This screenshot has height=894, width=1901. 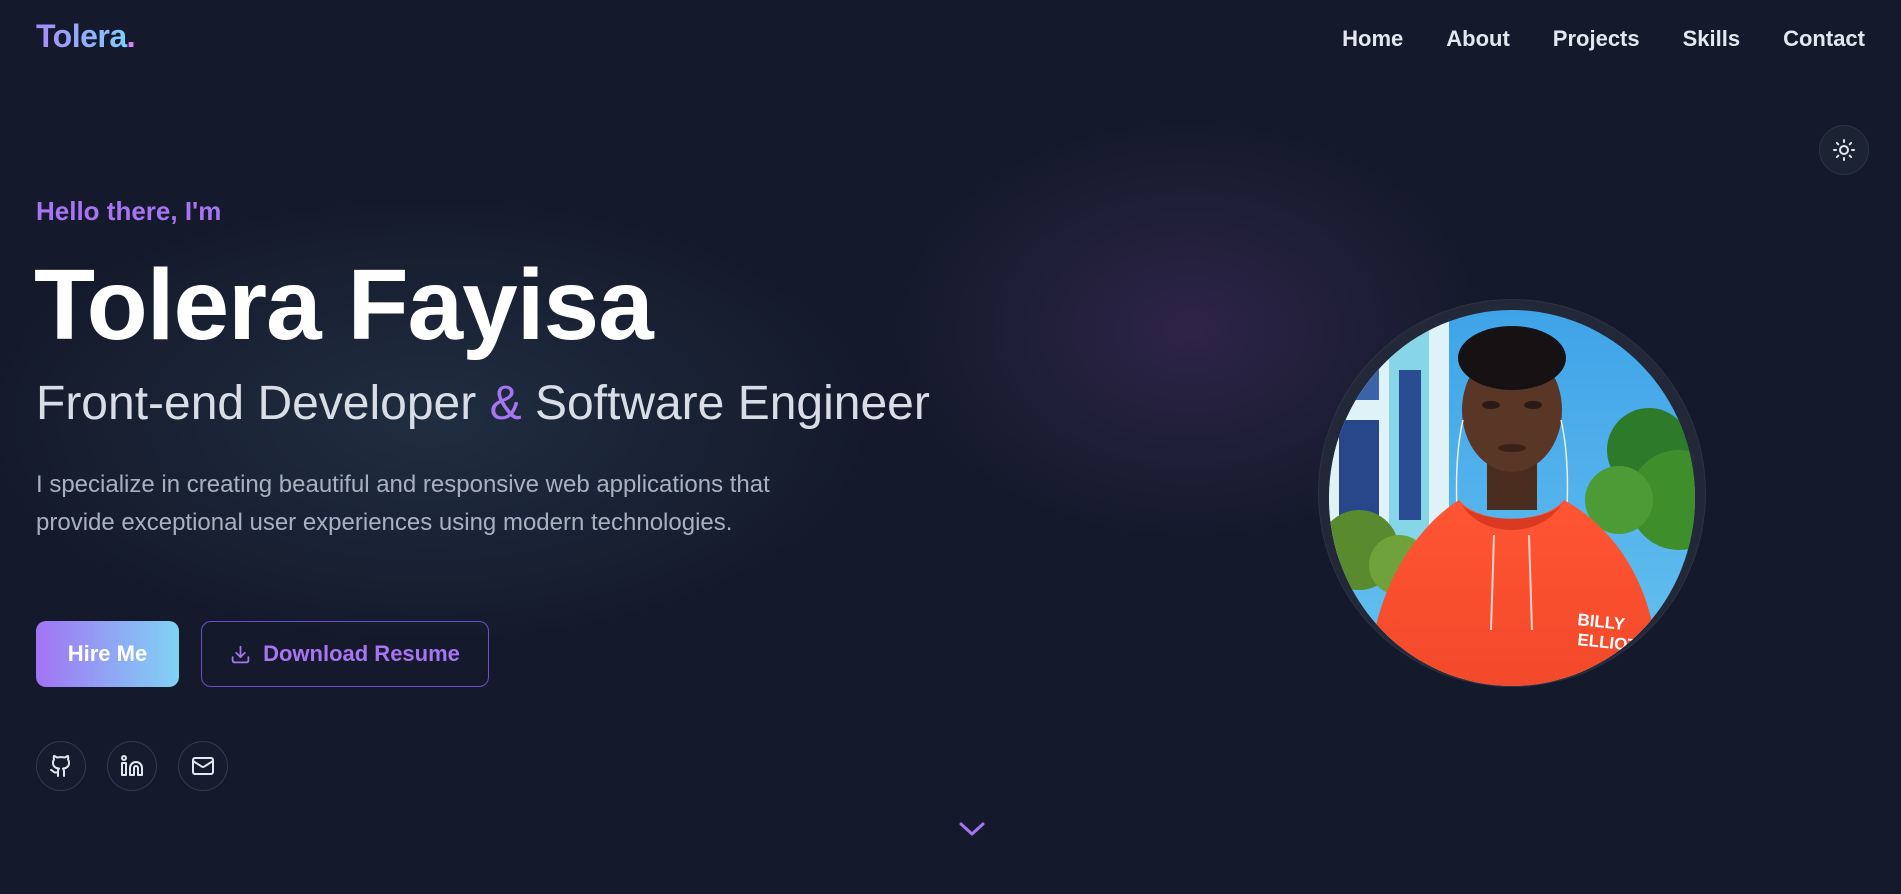 I want to click on main-nav: Home About Projects Skills Contact, so click(x=1603, y=39).